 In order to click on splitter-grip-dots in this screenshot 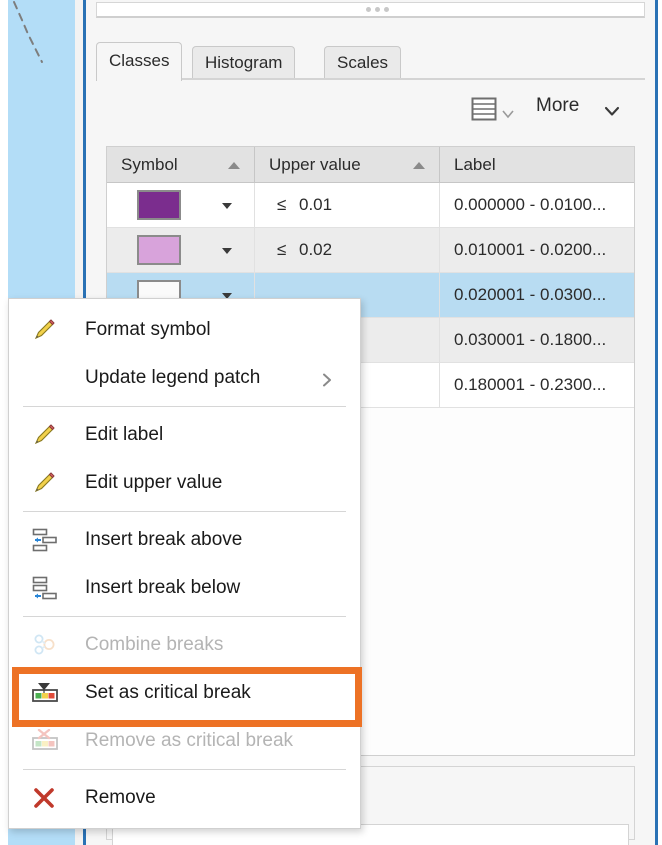, I will do `click(377, 9)`.